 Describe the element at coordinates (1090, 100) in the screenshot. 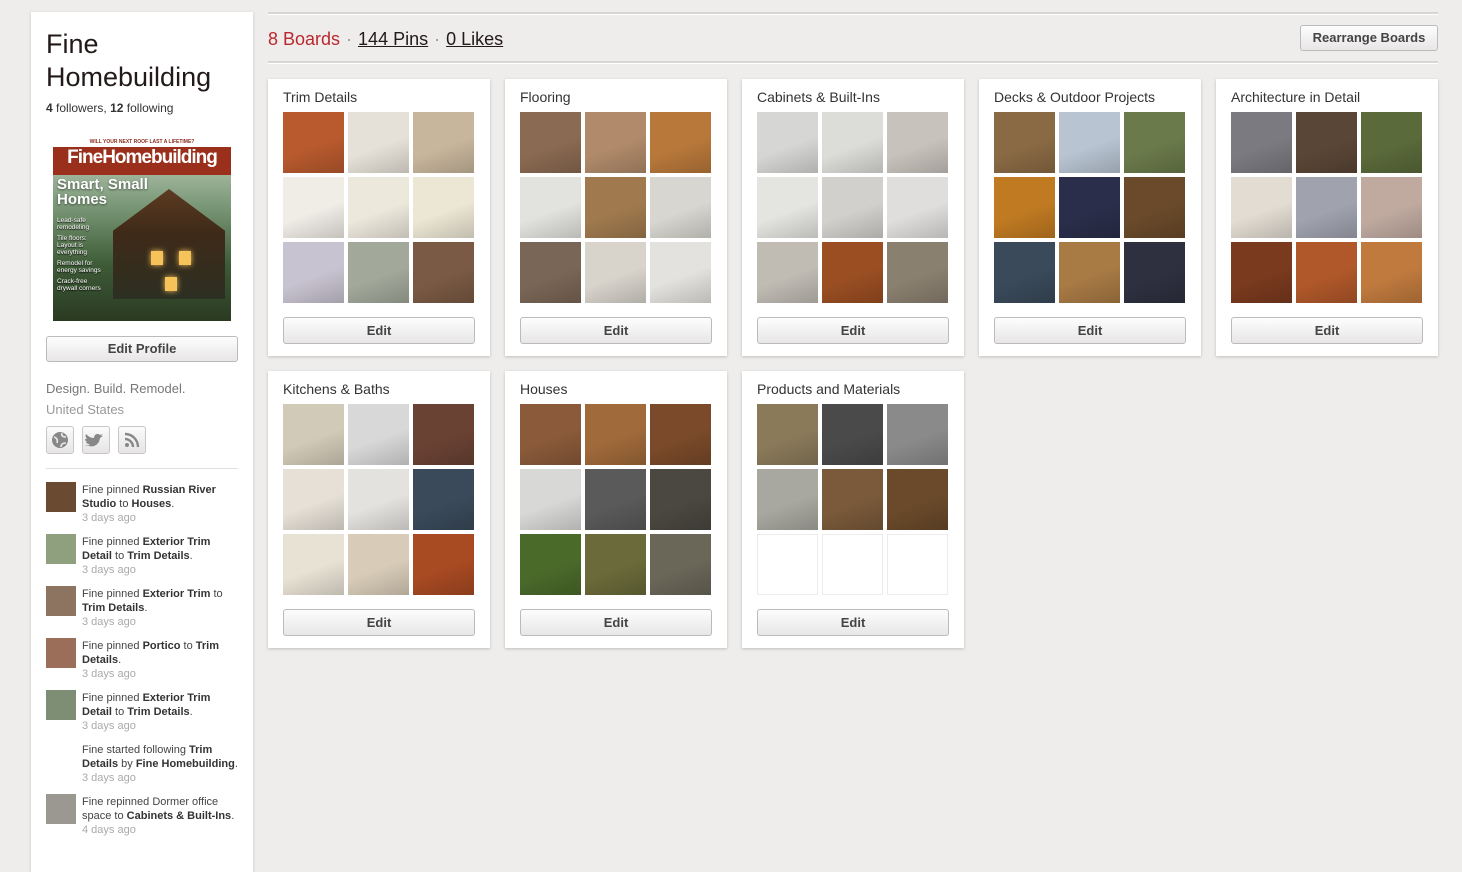

I see `board-title: Decks & Outdoor Projects` at that location.